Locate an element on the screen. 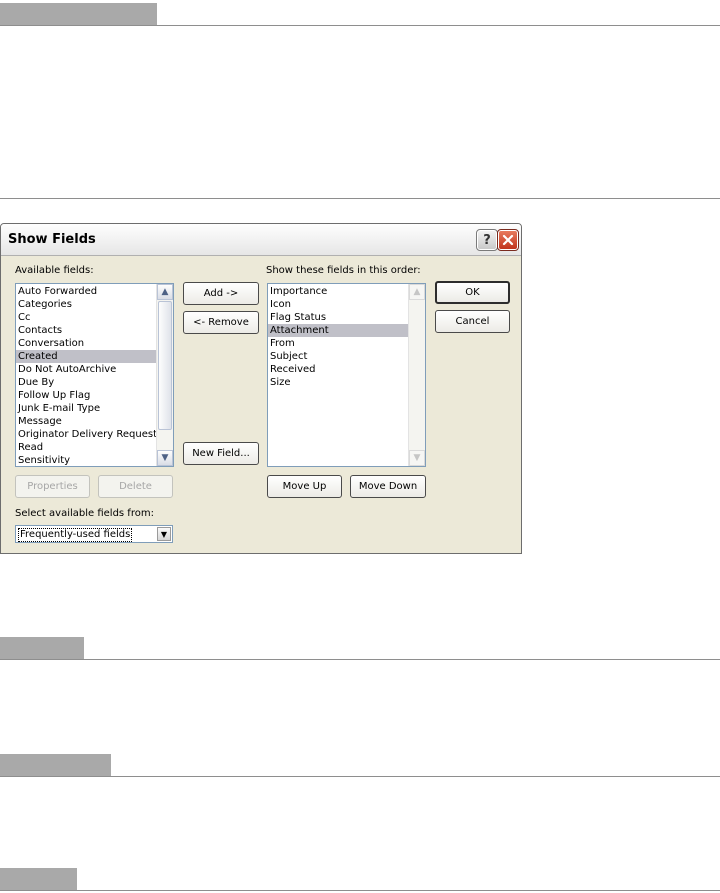  help-button: ? is located at coordinates (487, 240).